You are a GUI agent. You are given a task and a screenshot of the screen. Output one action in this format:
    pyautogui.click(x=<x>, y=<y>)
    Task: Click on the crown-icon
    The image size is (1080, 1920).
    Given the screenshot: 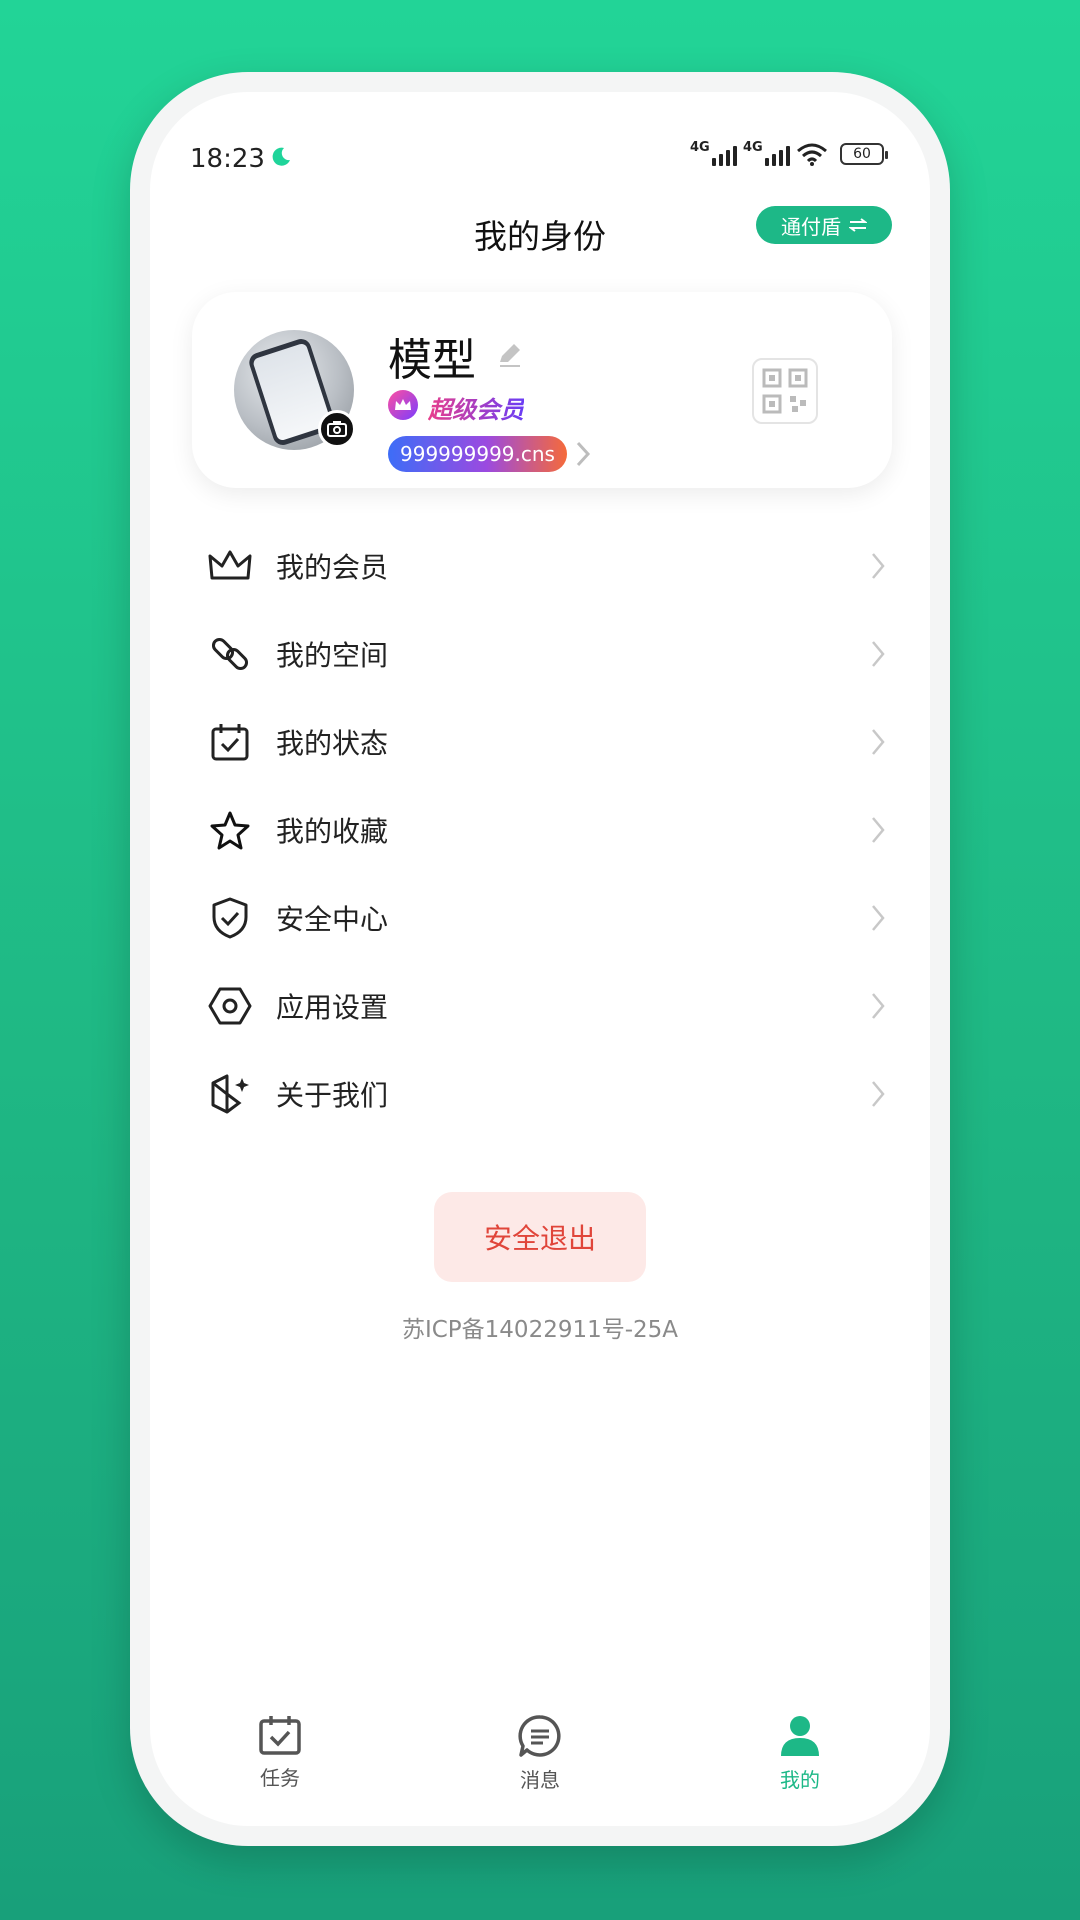 What is the action you would take?
    pyautogui.click(x=230, y=566)
    